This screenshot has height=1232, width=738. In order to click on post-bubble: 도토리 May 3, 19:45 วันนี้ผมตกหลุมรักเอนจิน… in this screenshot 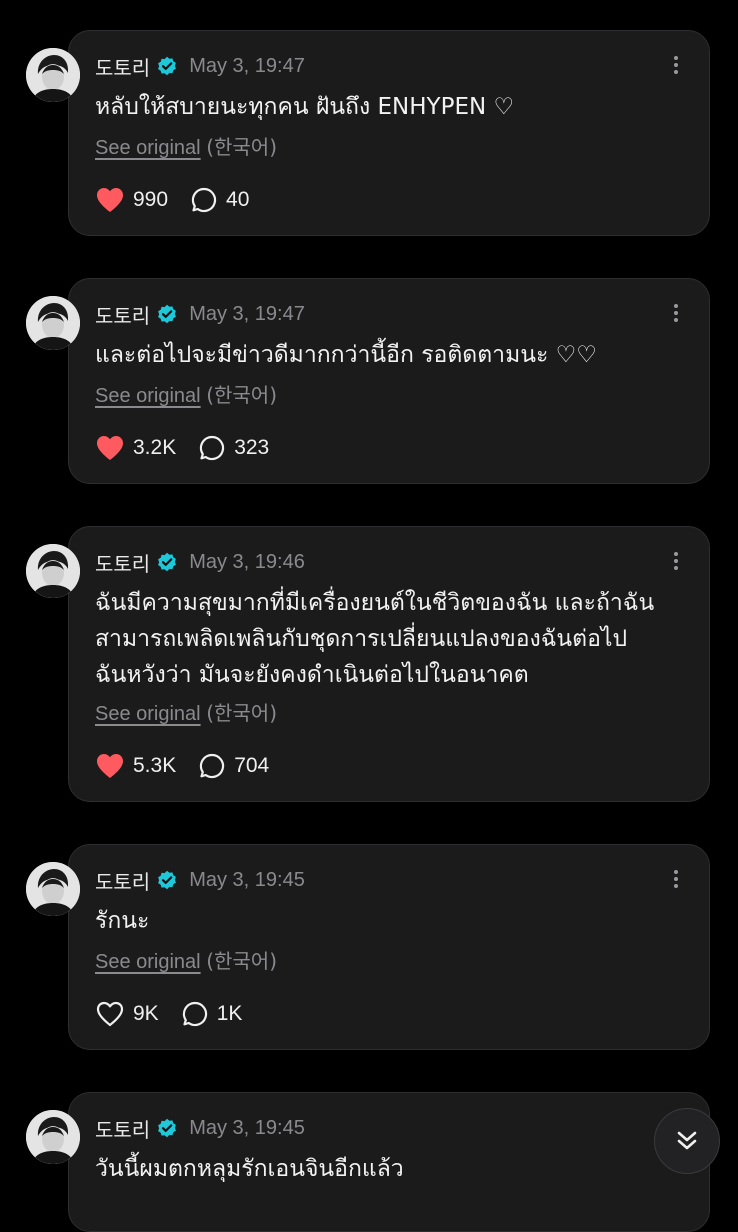, I will do `click(389, 1162)`.